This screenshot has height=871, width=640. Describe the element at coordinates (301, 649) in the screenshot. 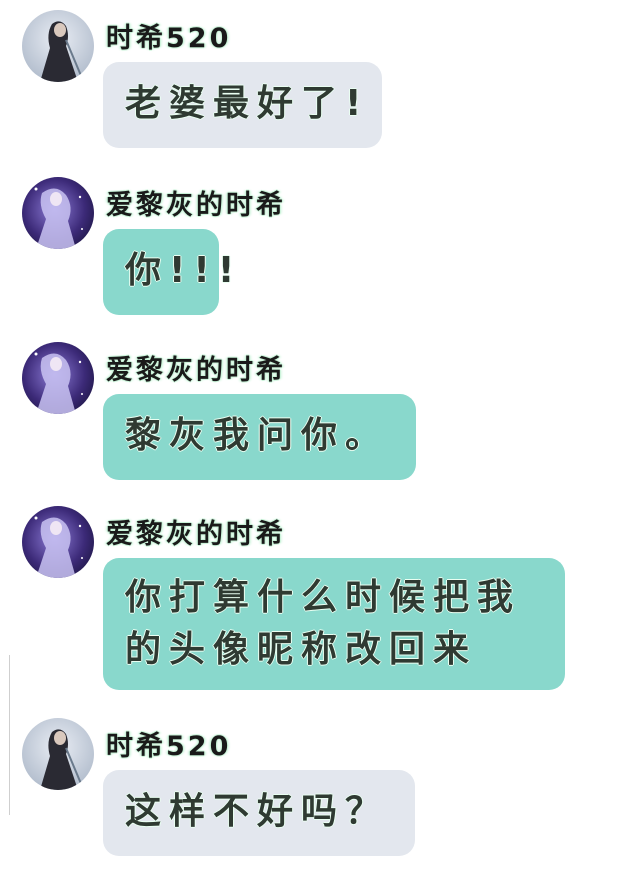

I see `message-text-line: 的头像昵称改回来` at that location.